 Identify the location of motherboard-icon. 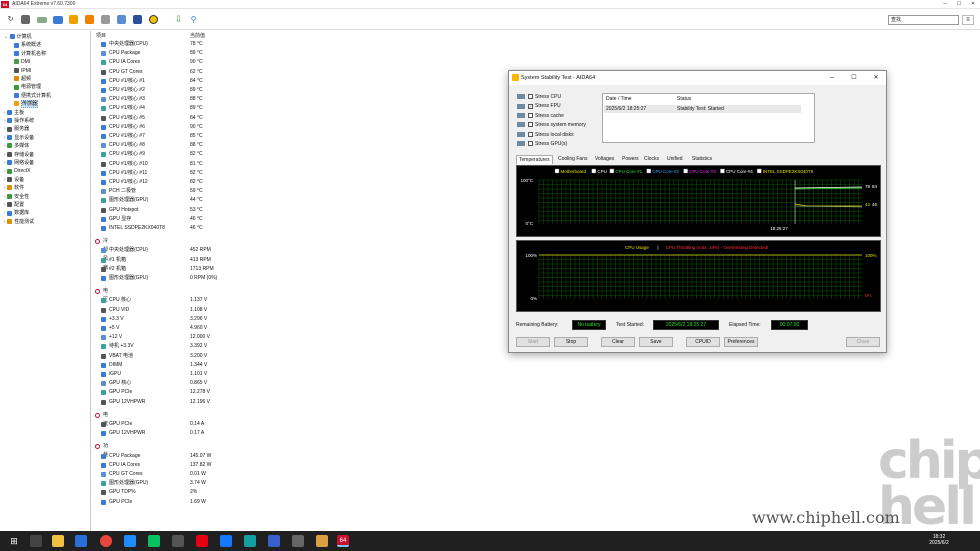
(42, 20).